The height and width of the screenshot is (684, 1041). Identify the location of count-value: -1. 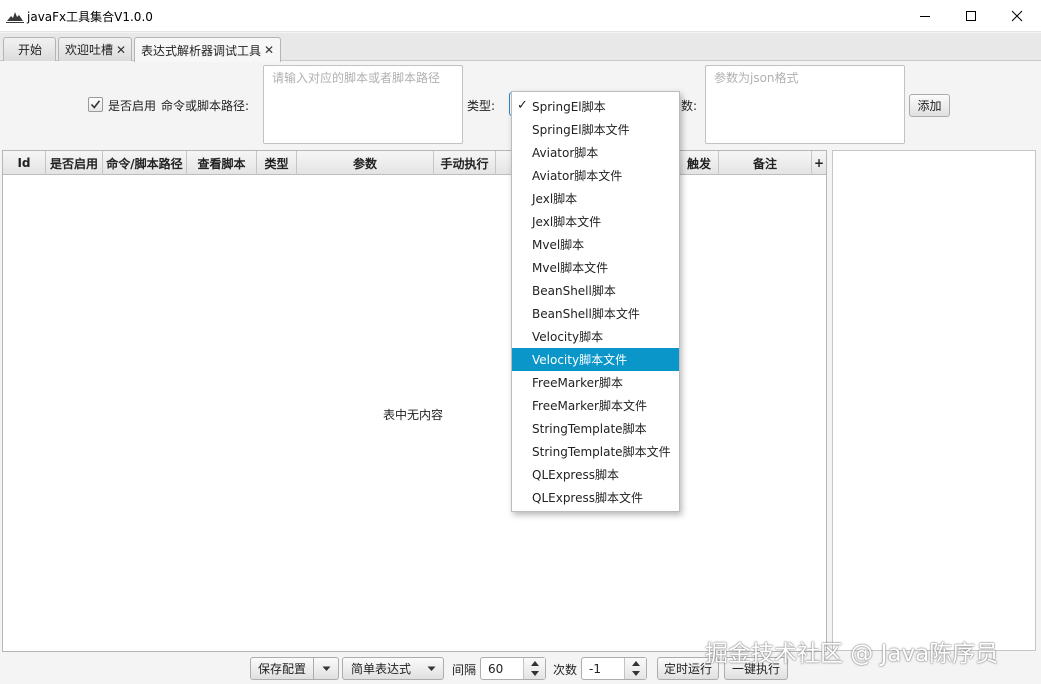
(595, 669).